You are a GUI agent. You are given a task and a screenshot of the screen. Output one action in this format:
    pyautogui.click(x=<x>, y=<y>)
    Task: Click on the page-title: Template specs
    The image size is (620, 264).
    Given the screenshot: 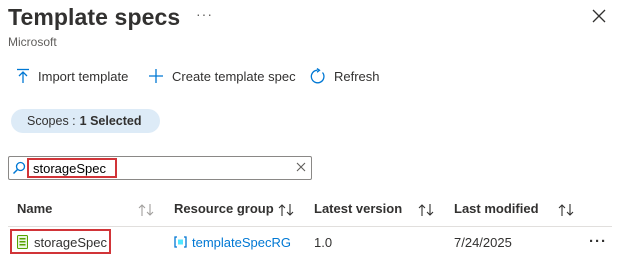 What is the action you would take?
    pyautogui.click(x=94, y=17)
    